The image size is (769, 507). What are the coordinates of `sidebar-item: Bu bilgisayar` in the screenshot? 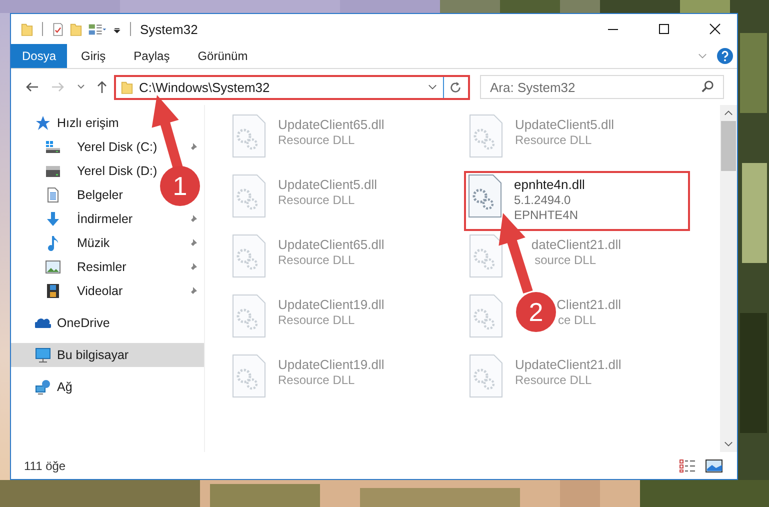 It's located at (107, 355).